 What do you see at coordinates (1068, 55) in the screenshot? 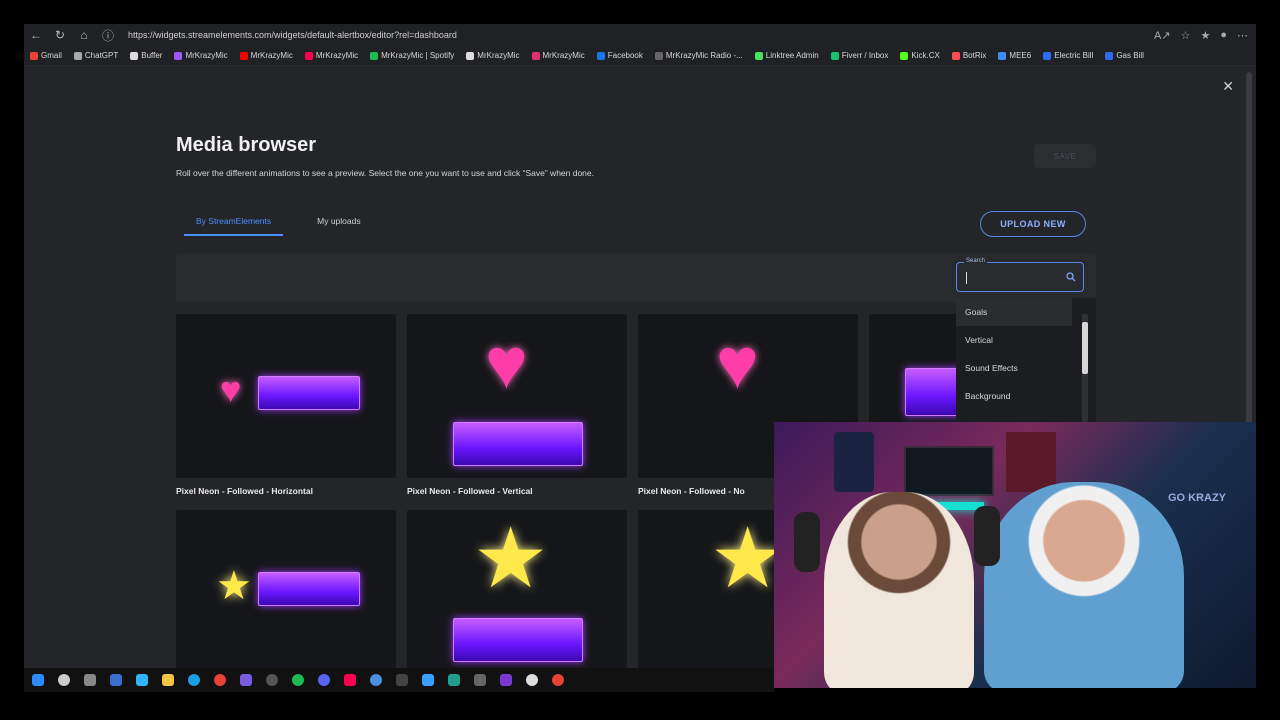
I see `bookmark-item: Electric Bill` at bounding box center [1068, 55].